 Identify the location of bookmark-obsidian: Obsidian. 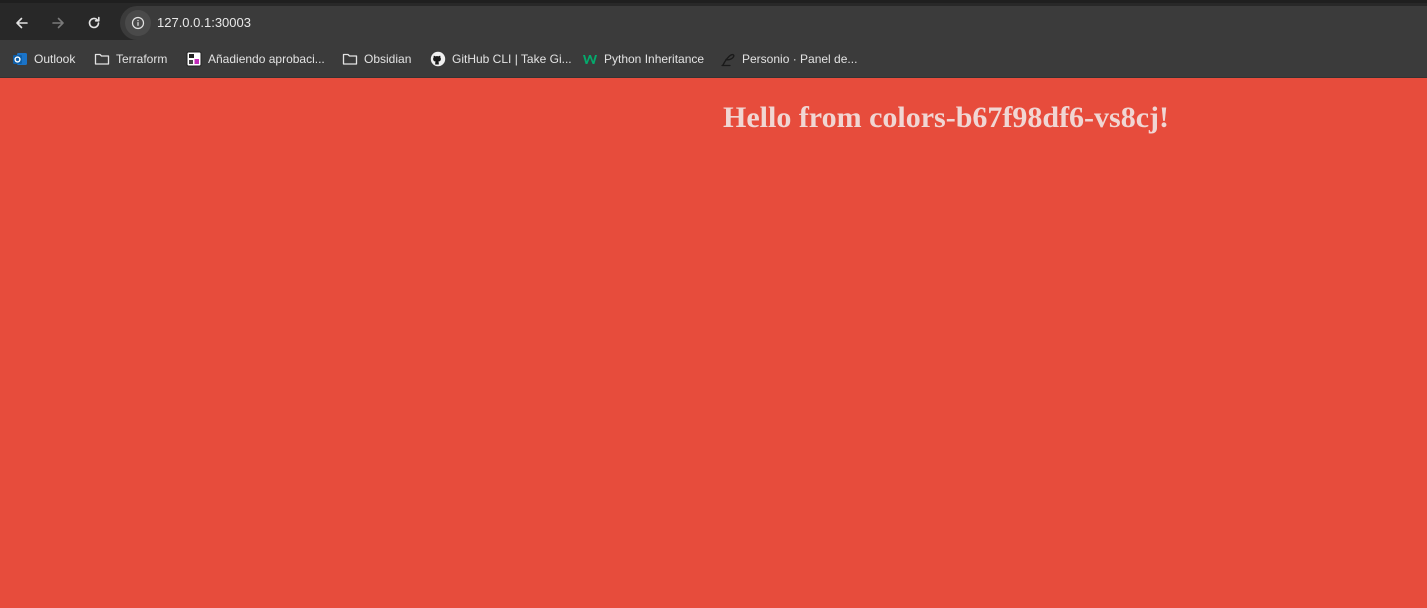
(376, 59).